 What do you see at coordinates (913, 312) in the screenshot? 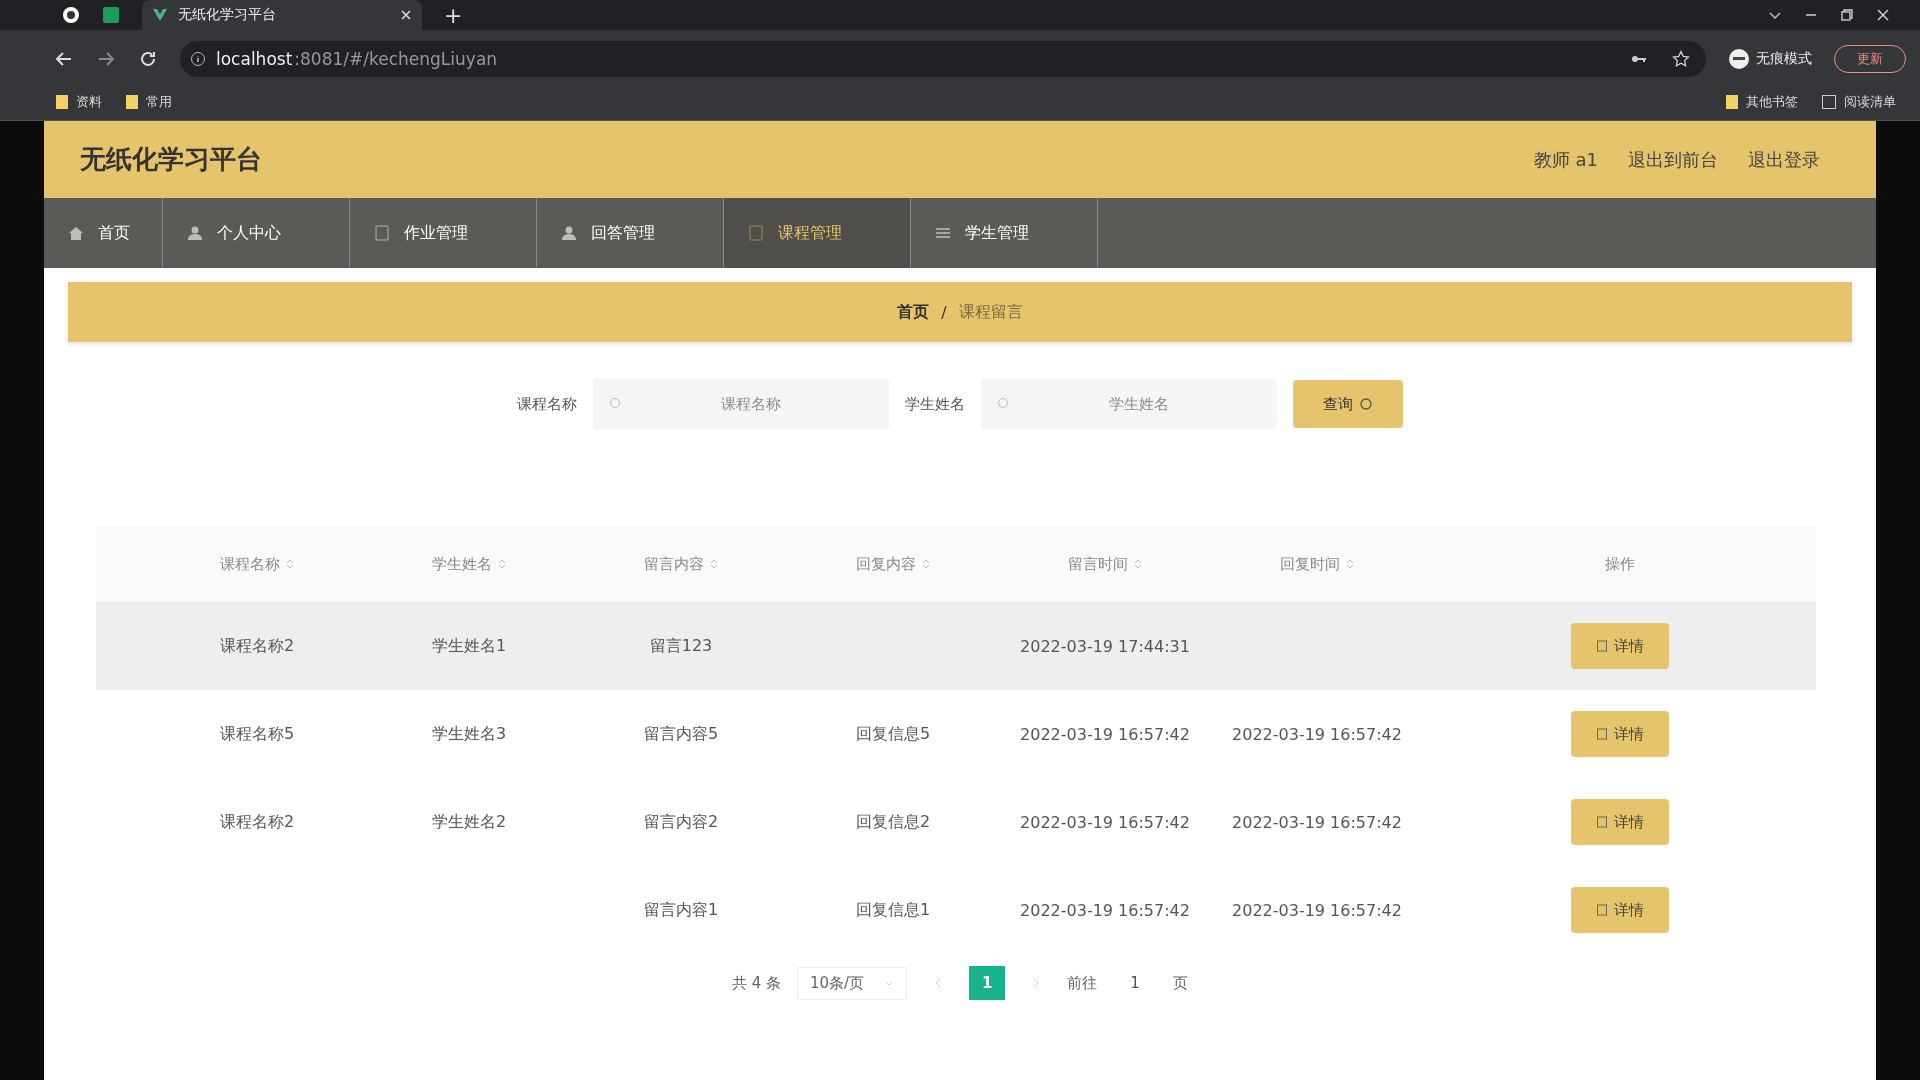
I see `breadcrumb-item: 首页` at bounding box center [913, 312].